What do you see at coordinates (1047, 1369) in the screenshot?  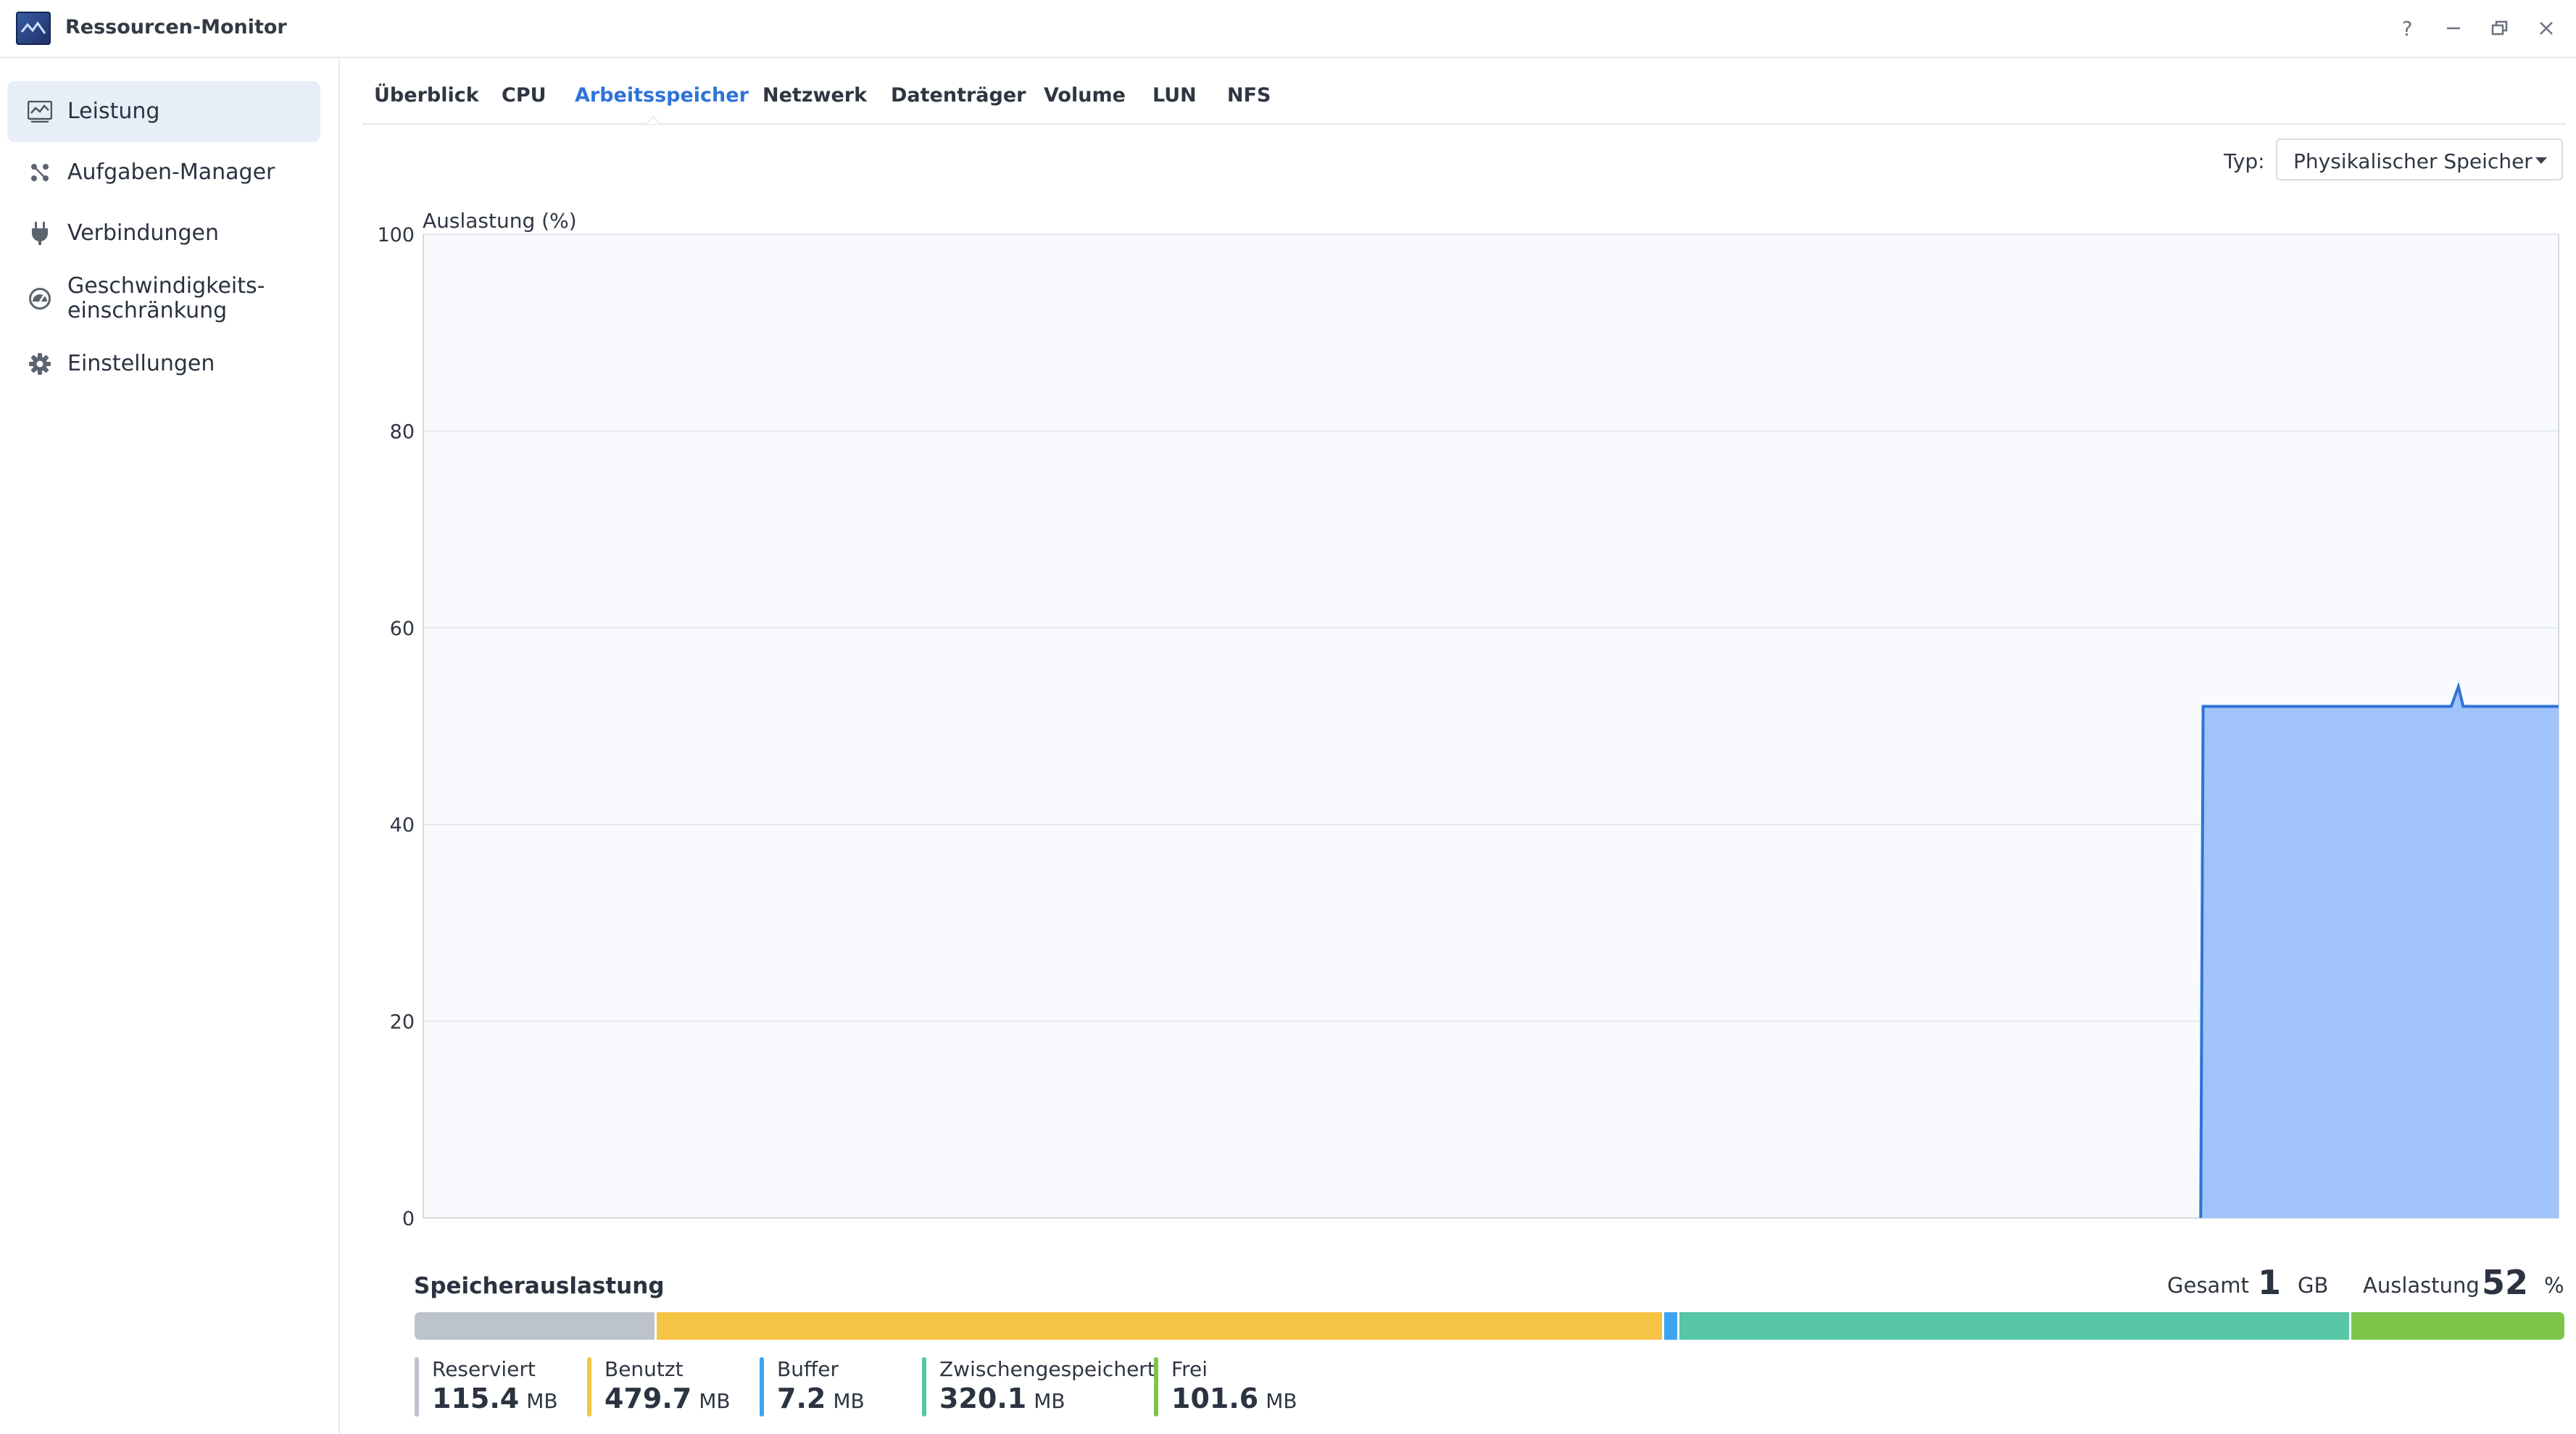 I see `legend-name: Zwischengespeichert` at bounding box center [1047, 1369].